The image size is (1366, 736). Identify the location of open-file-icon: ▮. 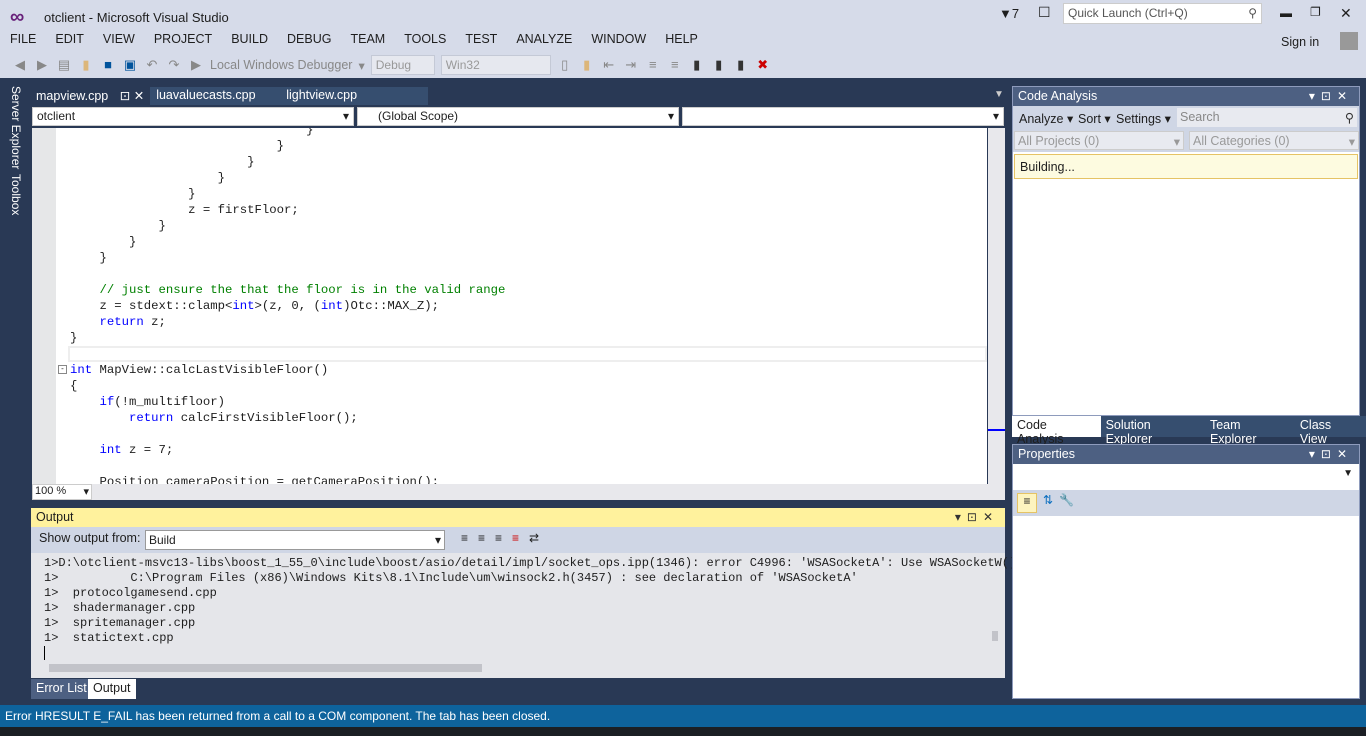
(86, 65).